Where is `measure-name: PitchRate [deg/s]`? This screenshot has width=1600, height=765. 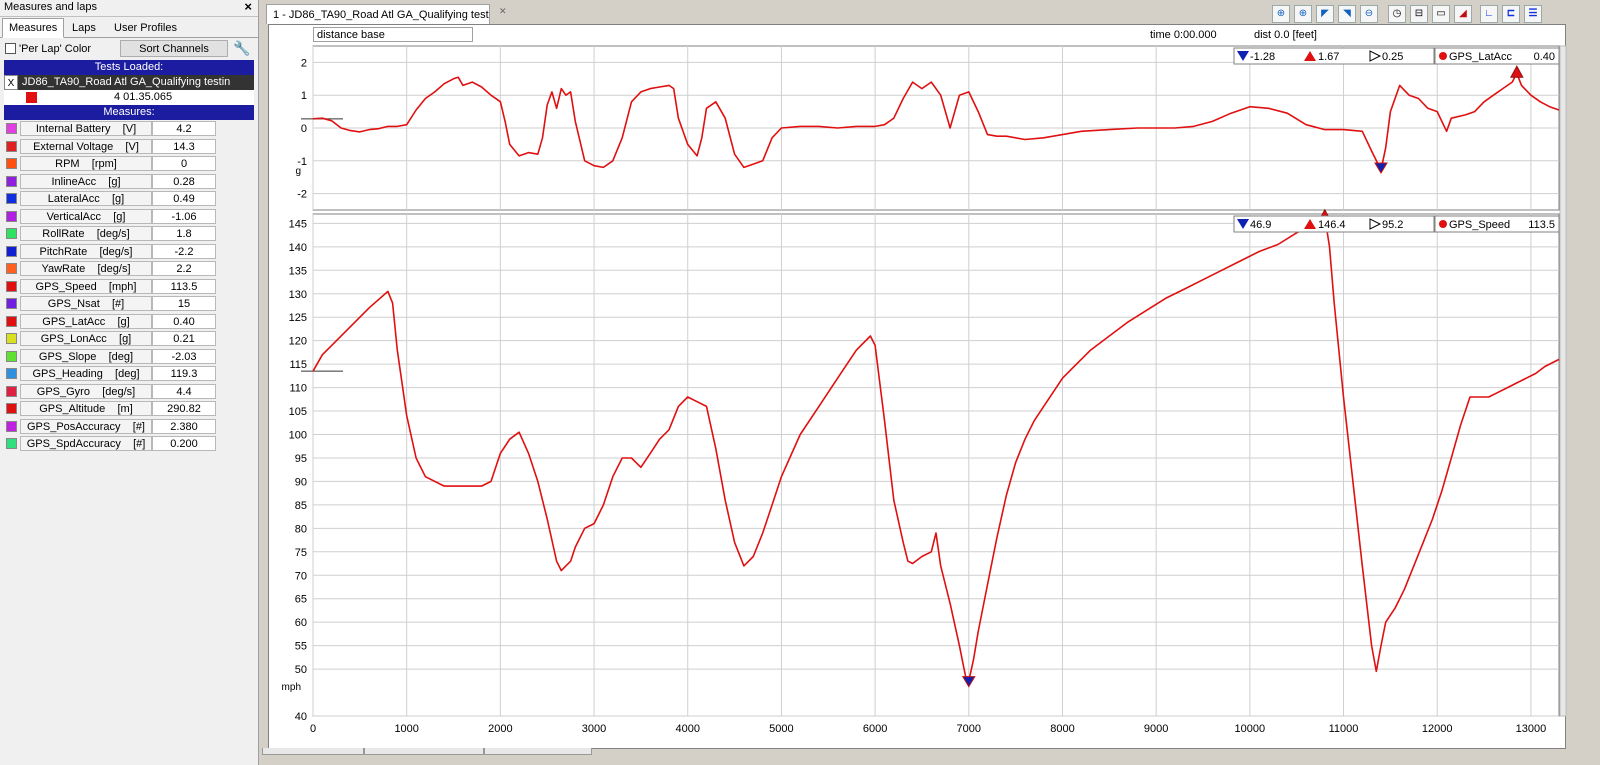 measure-name: PitchRate [deg/s] is located at coordinates (86, 251).